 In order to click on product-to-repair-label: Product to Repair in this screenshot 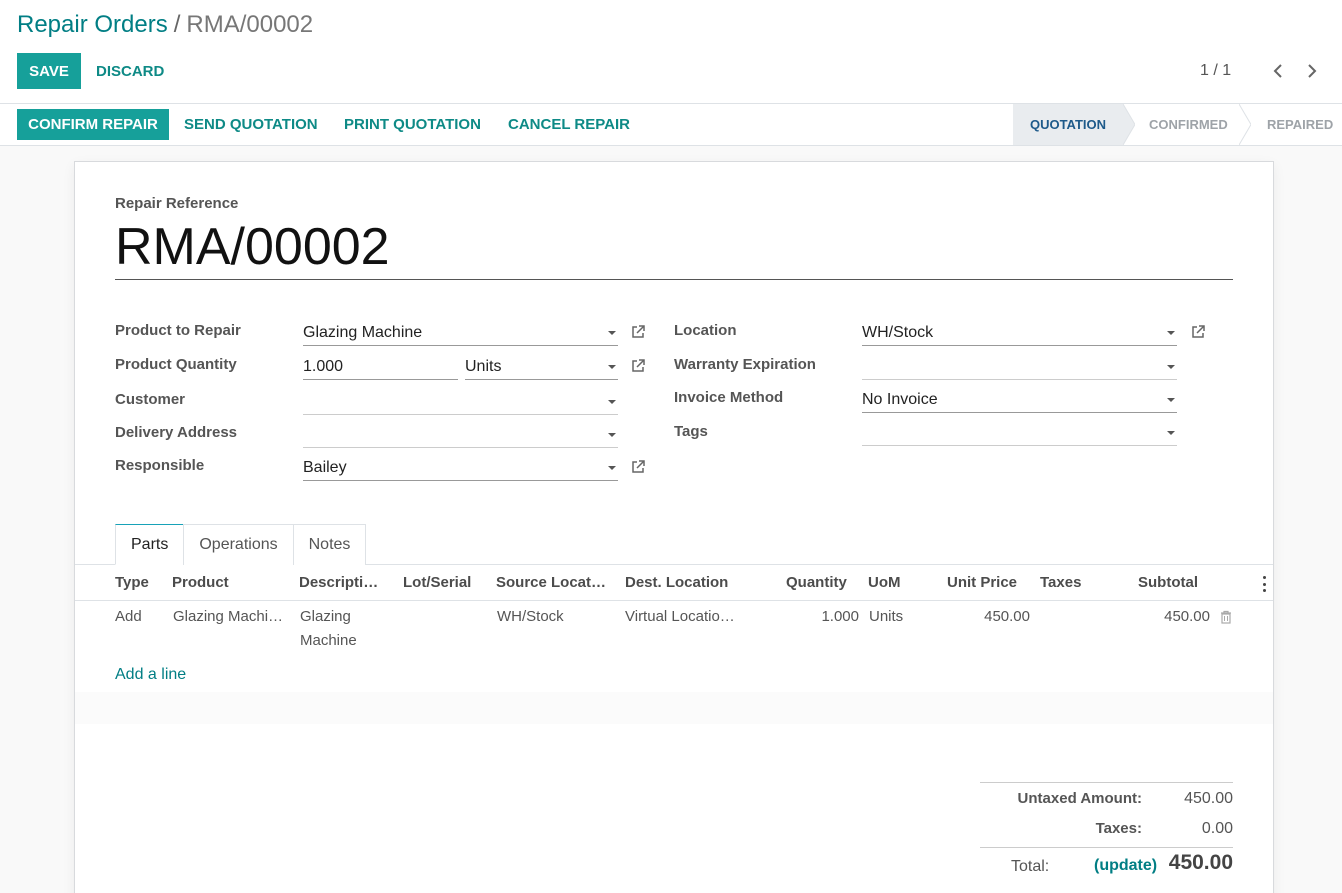, I will do `click(178, 330)`.